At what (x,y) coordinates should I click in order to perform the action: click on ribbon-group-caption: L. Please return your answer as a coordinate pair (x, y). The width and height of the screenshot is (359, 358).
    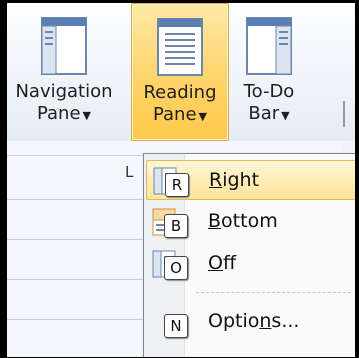
    Looking at the image, I should click on (129, 172).